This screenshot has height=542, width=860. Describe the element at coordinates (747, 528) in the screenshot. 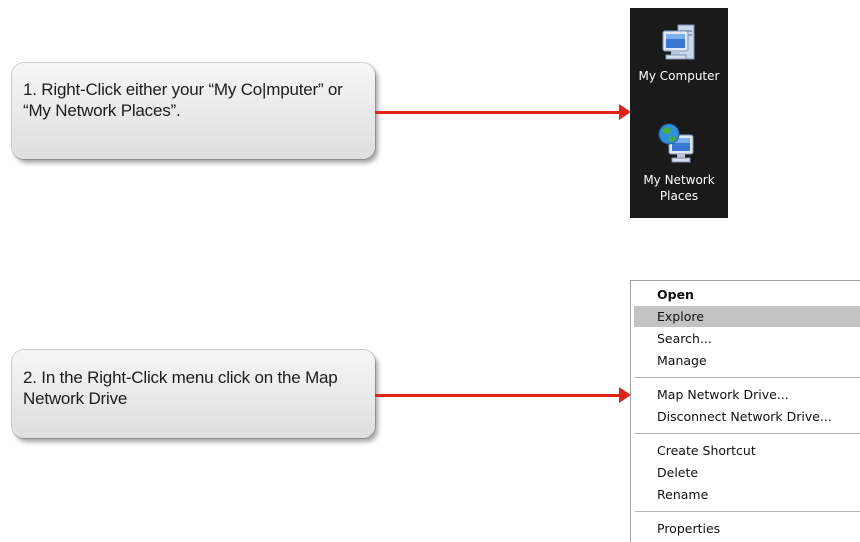

I see `menu-item-properties: Properties` at that location.